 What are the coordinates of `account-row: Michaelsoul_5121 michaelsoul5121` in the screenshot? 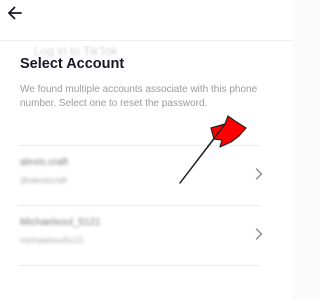 It's located at (143, 235).